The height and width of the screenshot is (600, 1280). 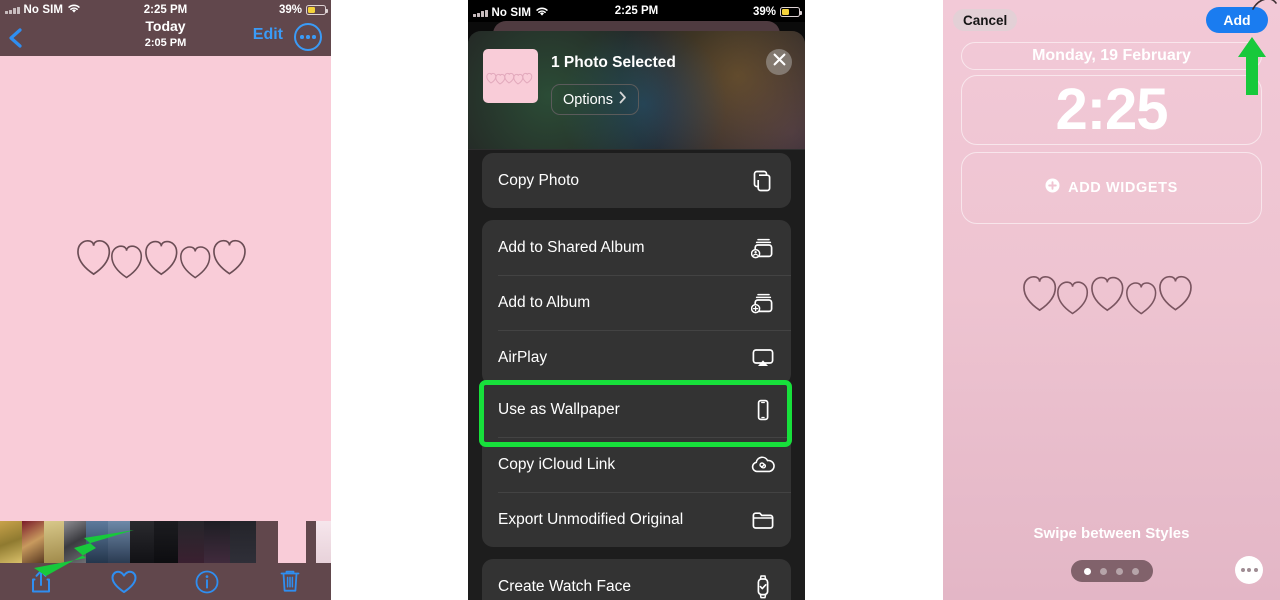 I want to click on menu-item-label: Copy iCloud Link, so click(x=557, y=464).